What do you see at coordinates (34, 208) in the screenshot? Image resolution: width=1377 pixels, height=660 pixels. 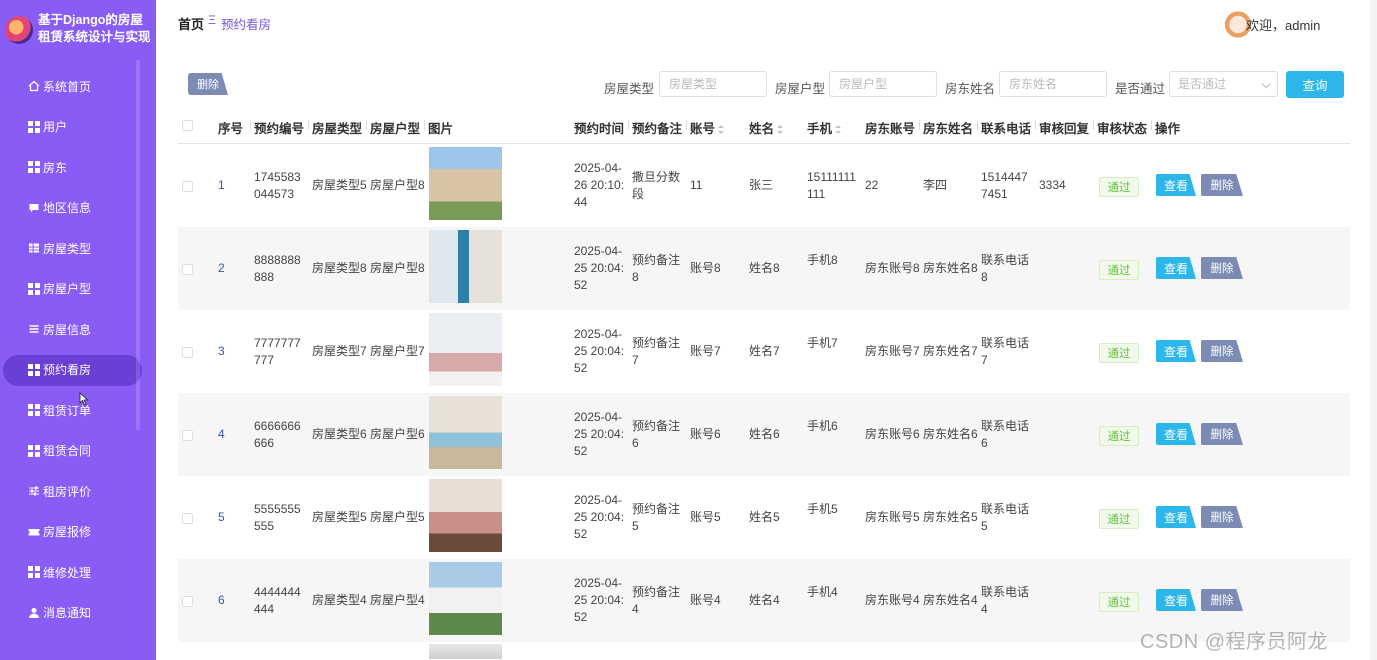 I see `chat-icon` at bounding box center [34, 208].